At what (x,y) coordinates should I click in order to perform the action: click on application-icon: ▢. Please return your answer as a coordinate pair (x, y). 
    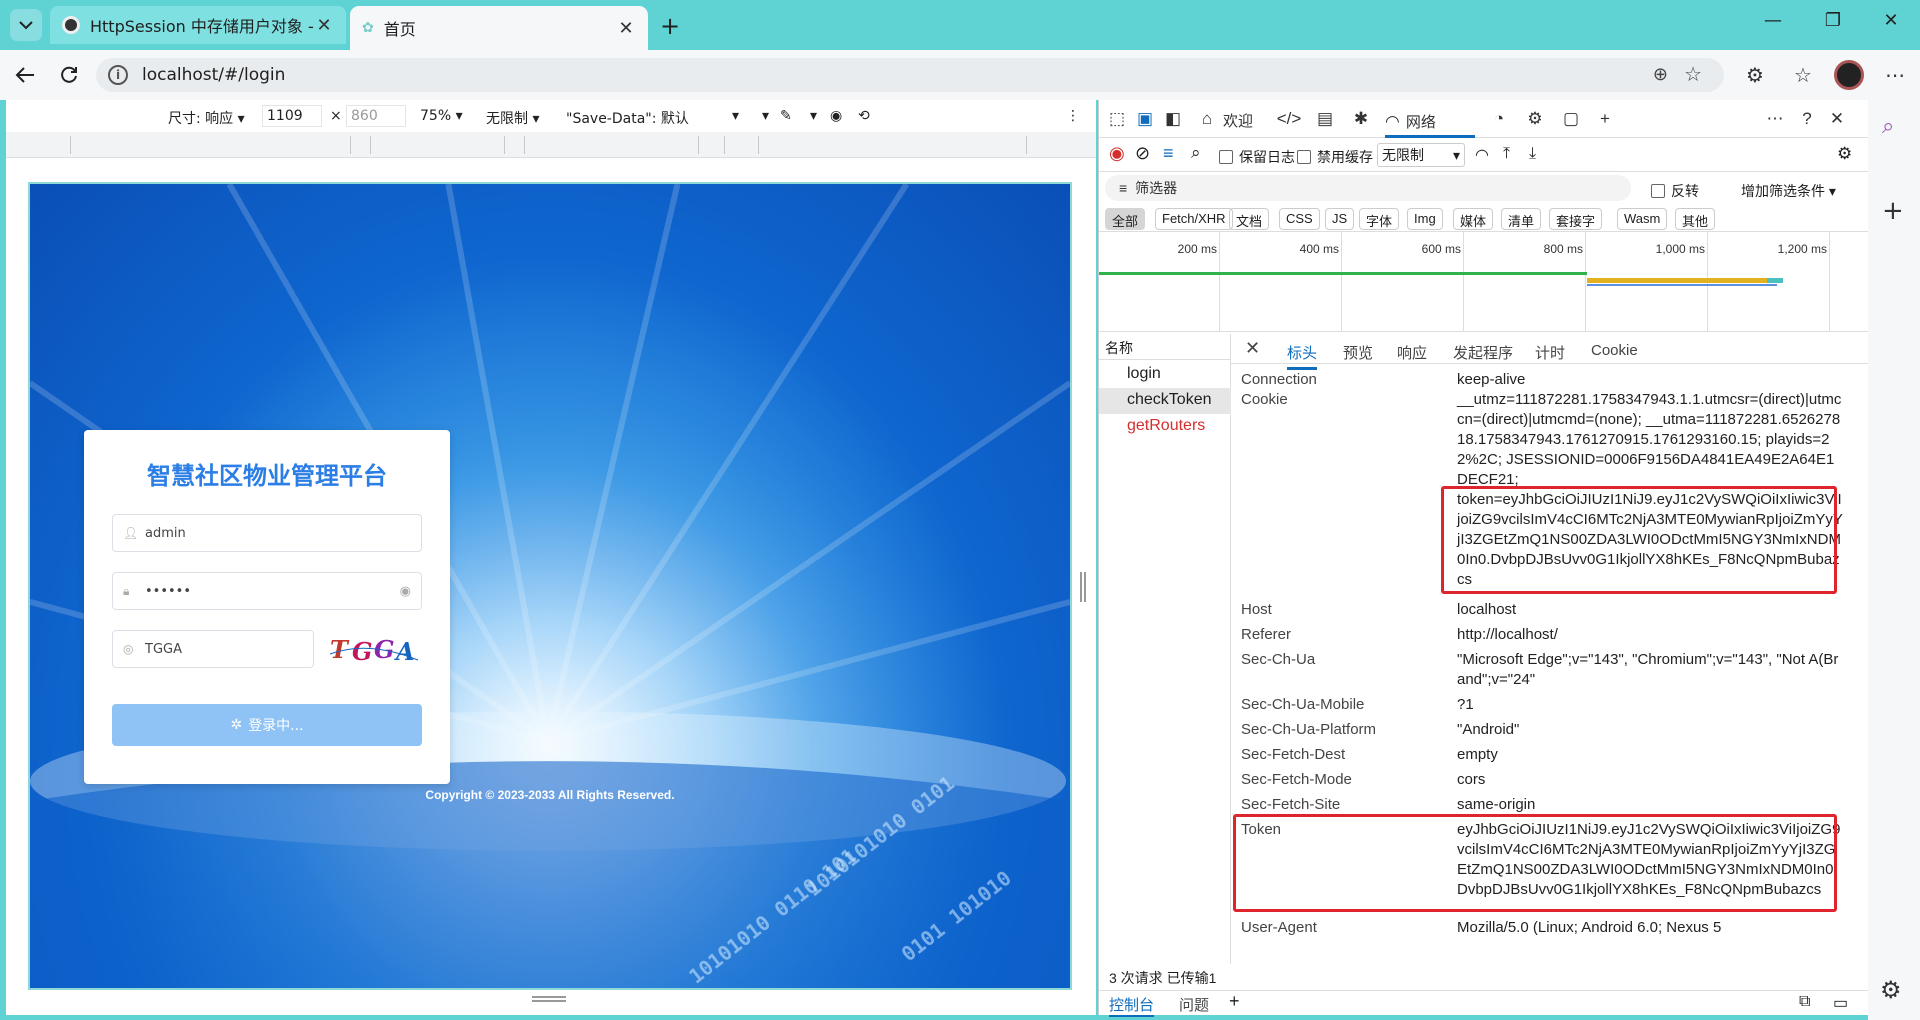
    Looking at the image, I should click on (1571, 119).